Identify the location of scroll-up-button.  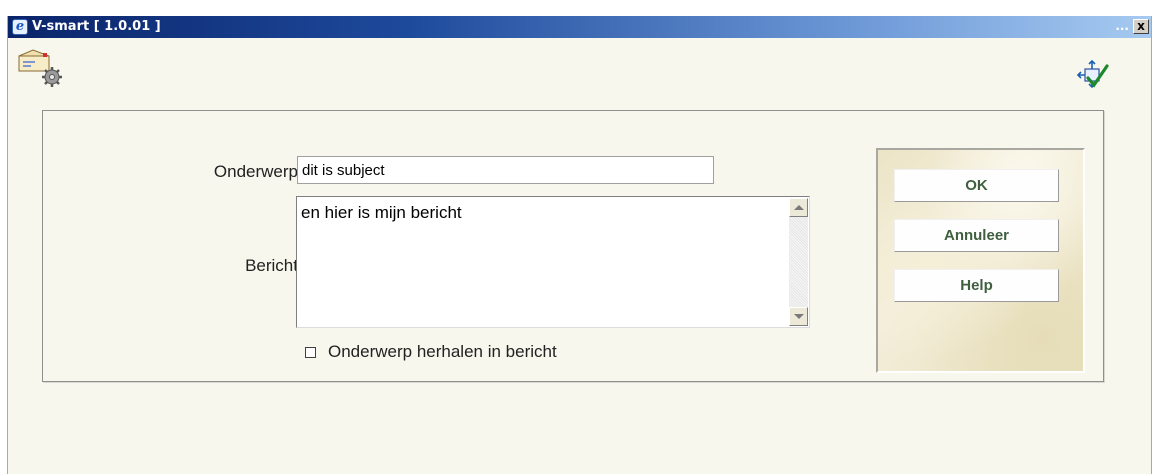
(798, 207).